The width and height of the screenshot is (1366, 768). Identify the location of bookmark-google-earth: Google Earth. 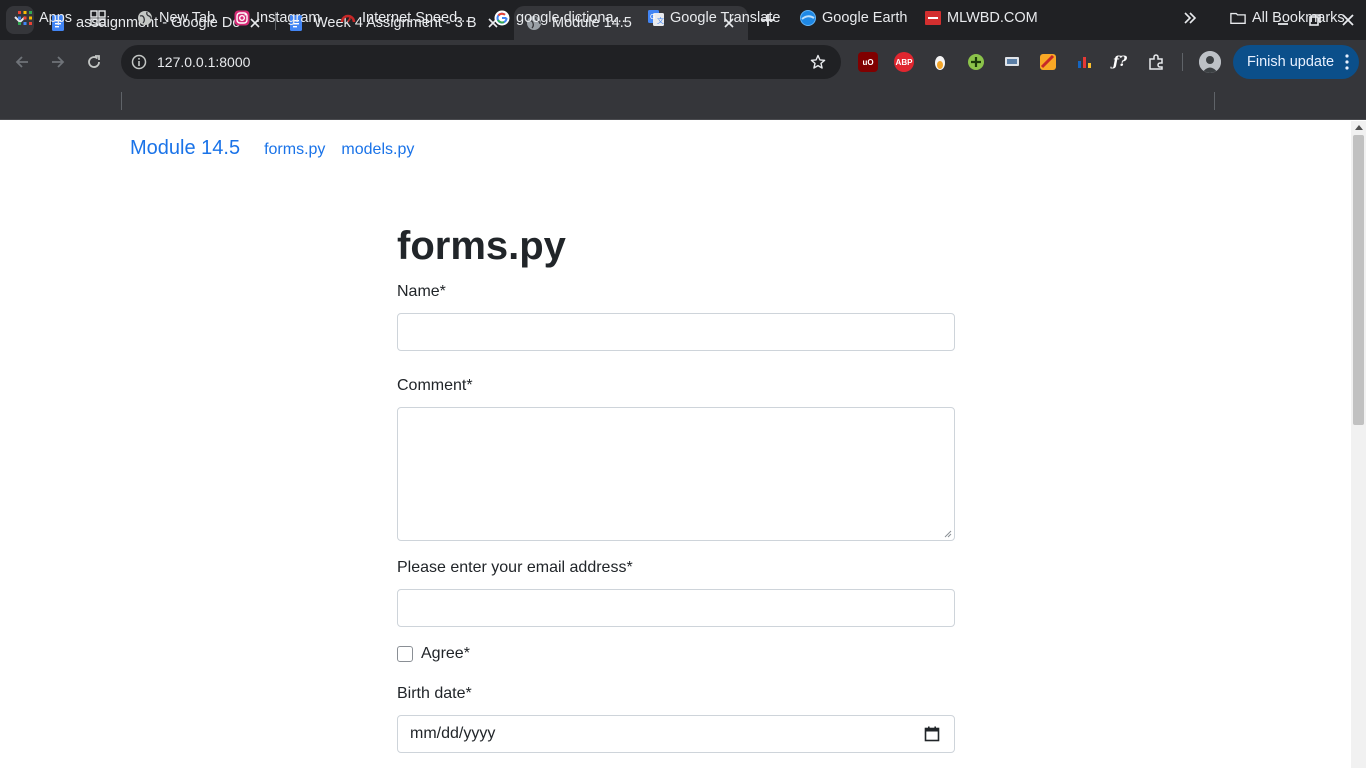
(853, 18).